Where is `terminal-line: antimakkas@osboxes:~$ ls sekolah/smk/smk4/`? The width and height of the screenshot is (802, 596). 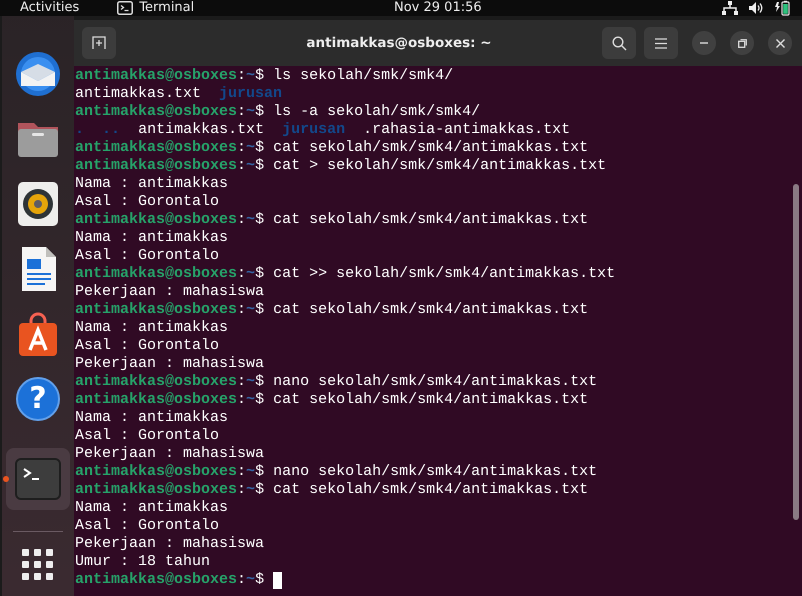
terminal-line: antimakkas@osboxes:~$ ls sekolah/smk/smk4/ is located at coordinates (264, 76).